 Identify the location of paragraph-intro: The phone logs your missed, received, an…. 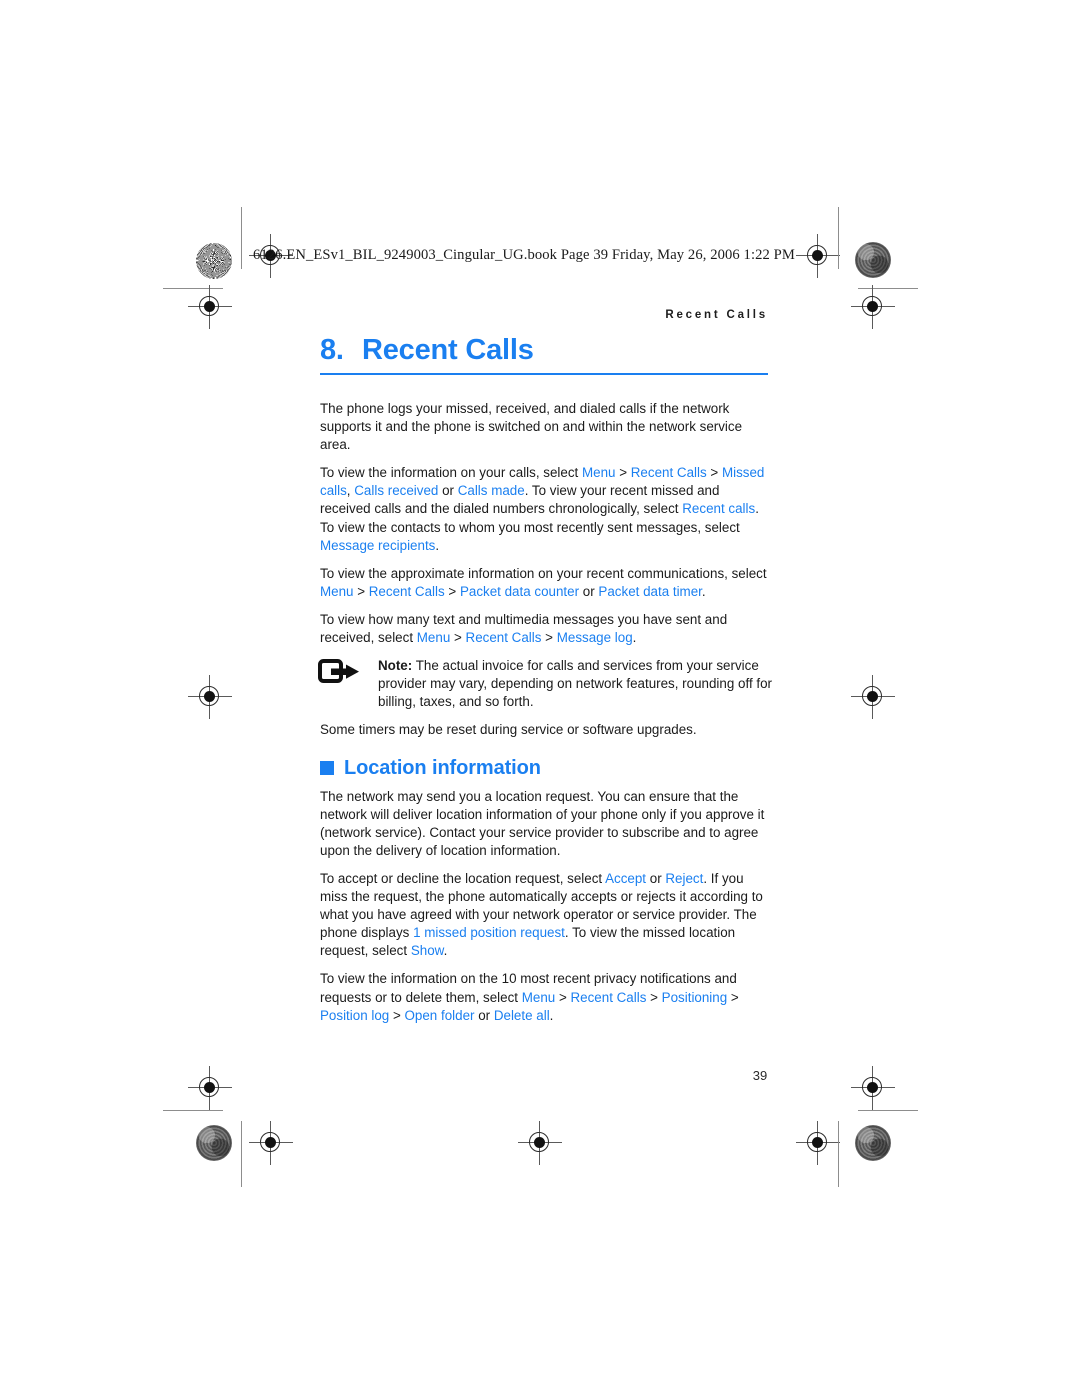
(531, 427).